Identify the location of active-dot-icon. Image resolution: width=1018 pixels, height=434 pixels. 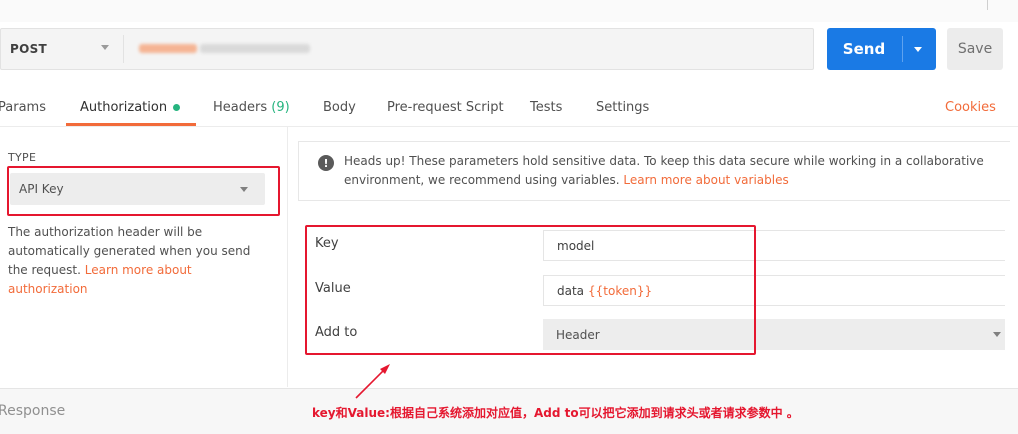
(177, 107).